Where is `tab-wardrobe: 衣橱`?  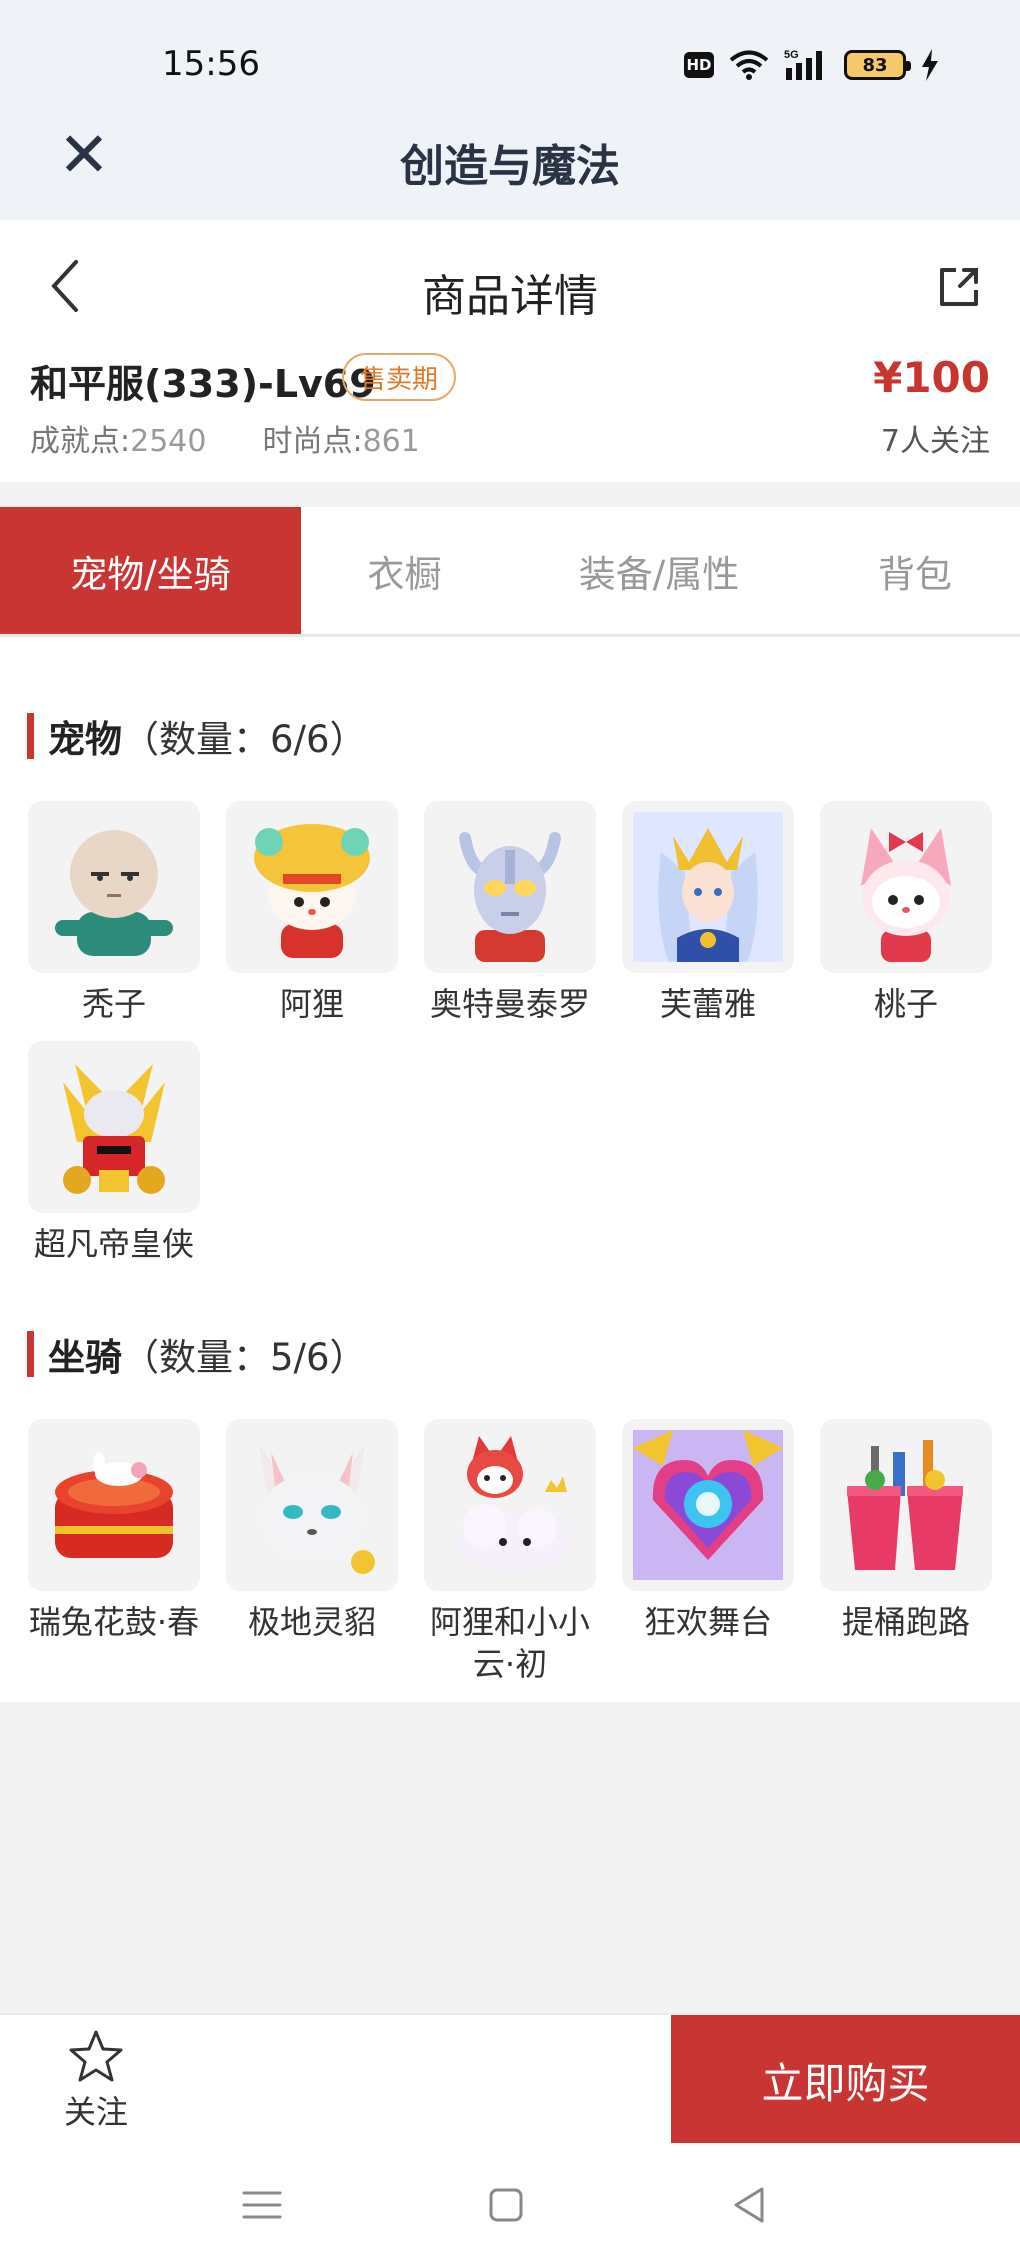
tab-wardrobe: 衣橱 is located at coordinates (404, 570).